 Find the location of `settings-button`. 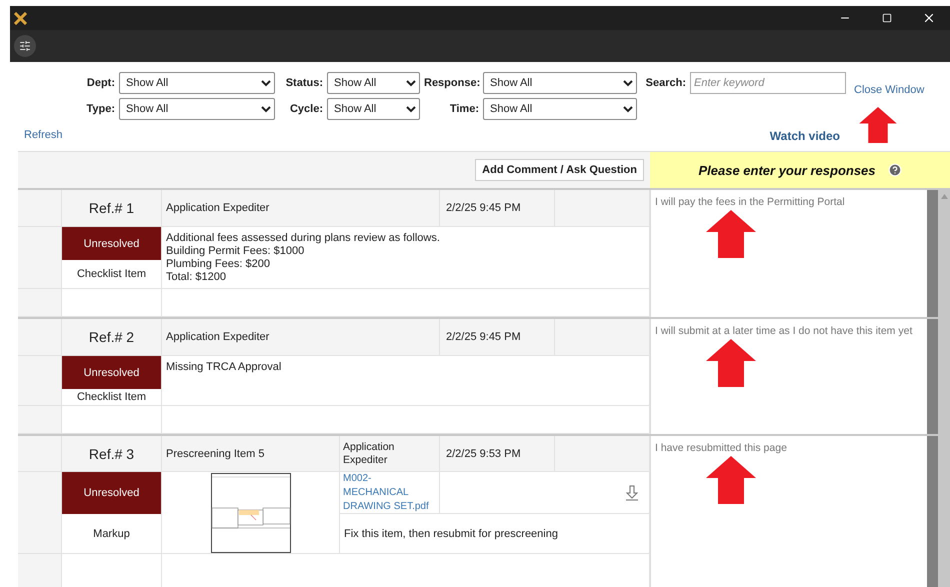

settings-button is located at coordinates (25, 46).